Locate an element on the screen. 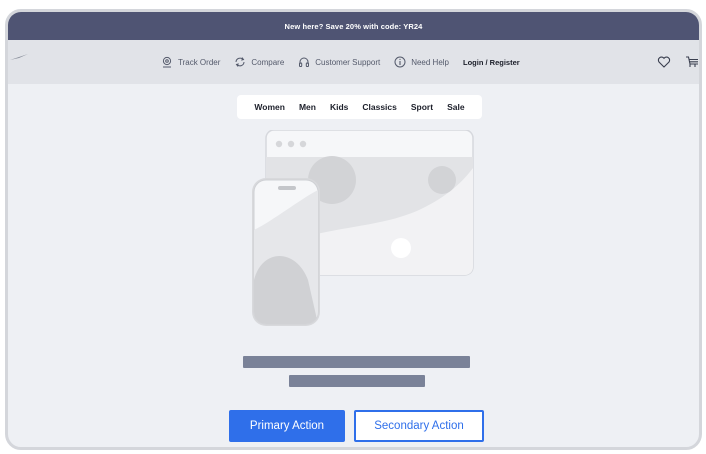 The width and height of the screenshot is (706, 454). track-order-label: Track Order is located at coordinates (199, 62).